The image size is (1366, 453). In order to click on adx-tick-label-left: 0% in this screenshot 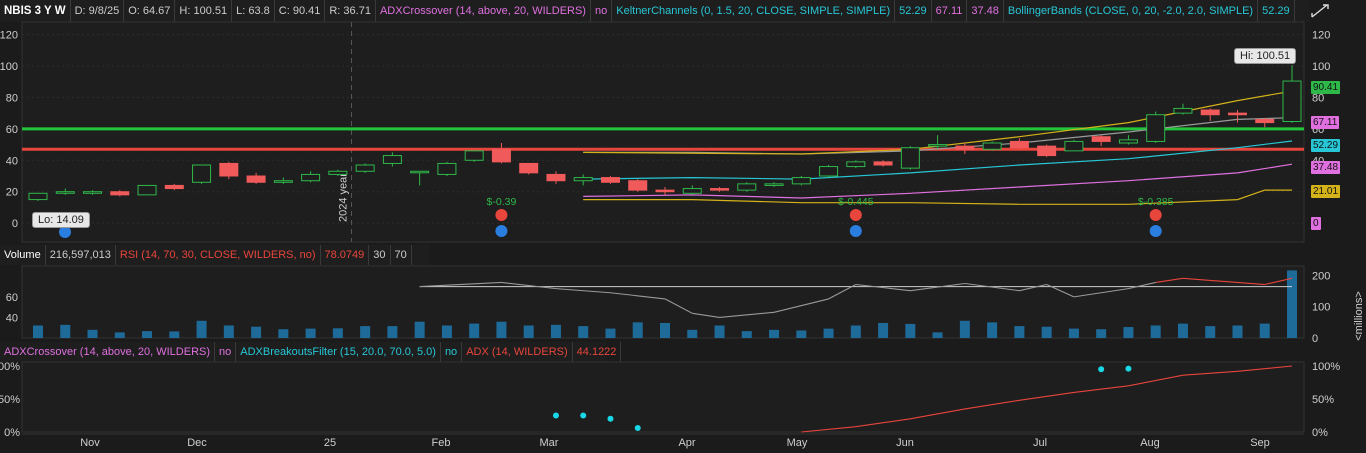, I will do `click(12, 433)`.